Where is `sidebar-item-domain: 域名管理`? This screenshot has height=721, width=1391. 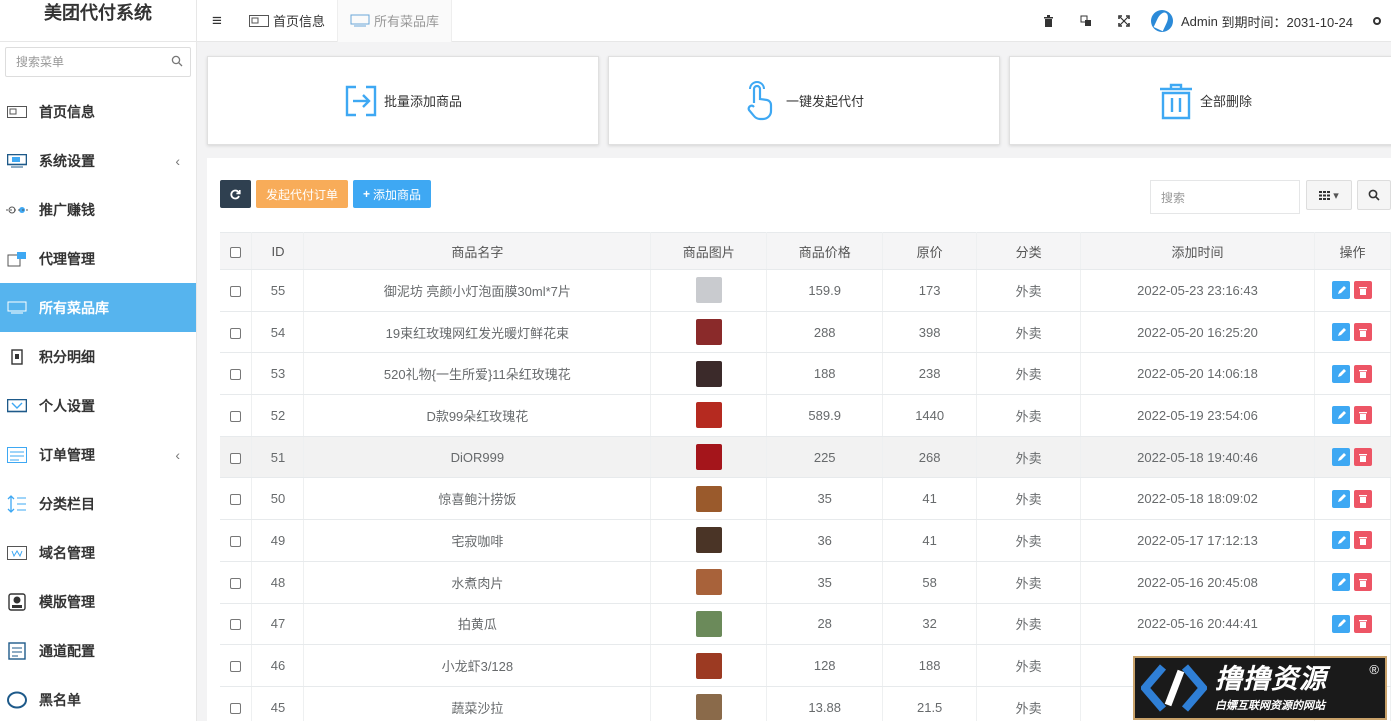 sidebar-item-domain: 域名管理 is located at coordinates (98, 552).